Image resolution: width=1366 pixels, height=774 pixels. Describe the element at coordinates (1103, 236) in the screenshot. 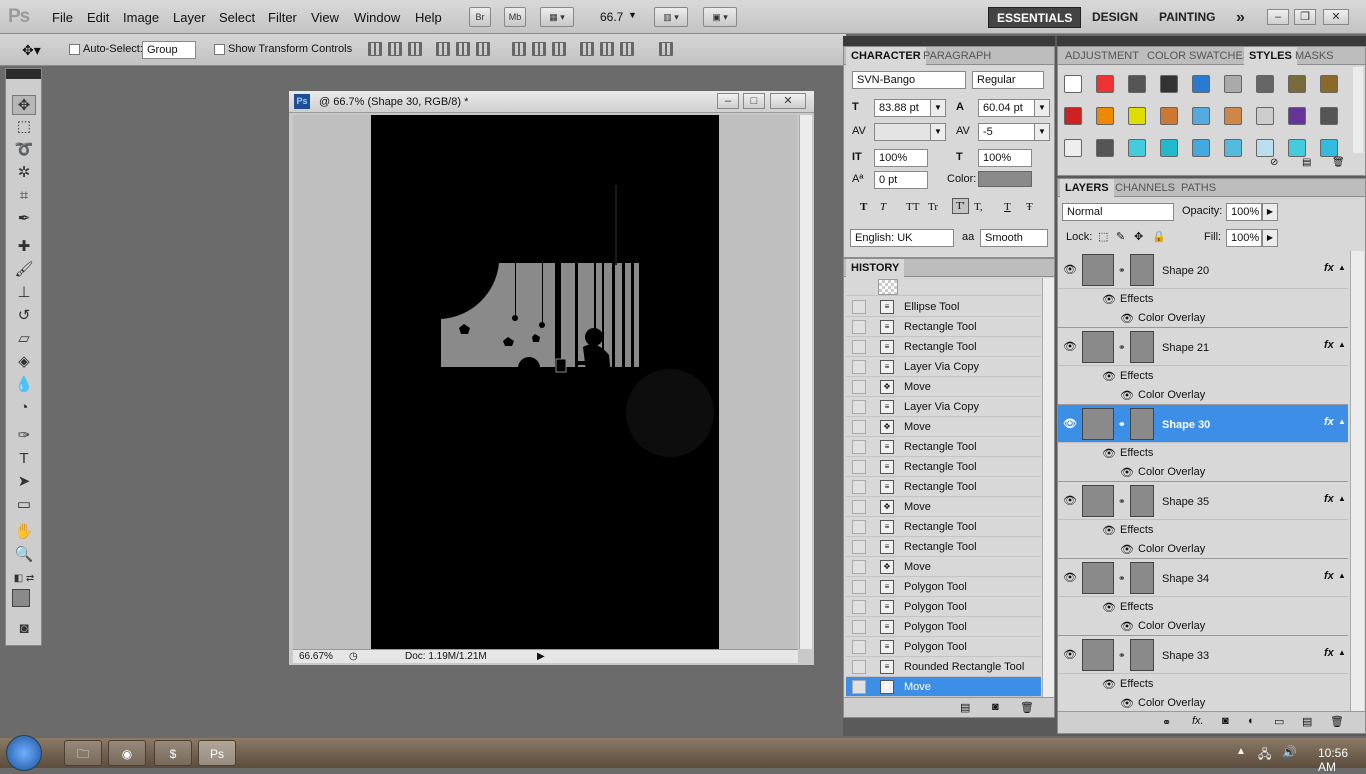

I see `lock-transparent-icon: ⬚` at that location.